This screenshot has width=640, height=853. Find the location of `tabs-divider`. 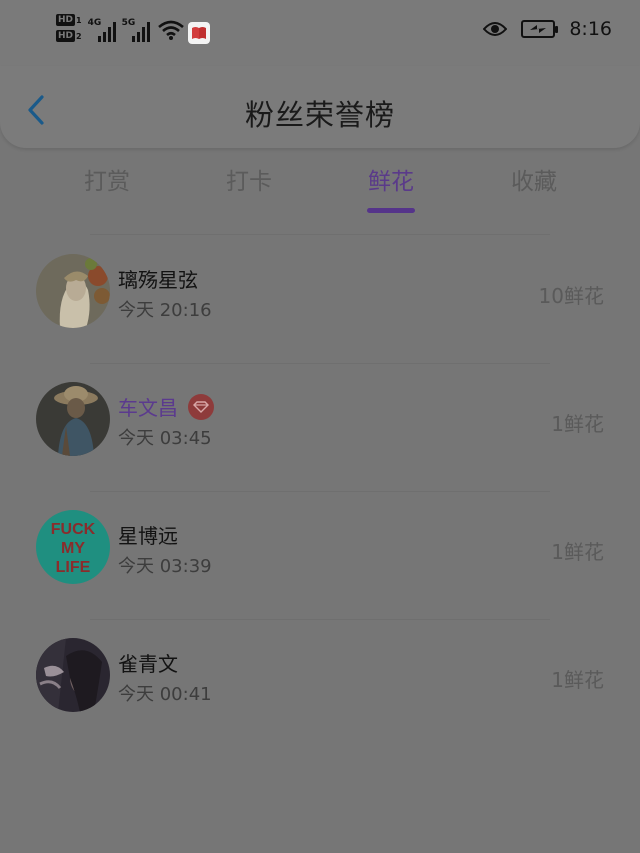

tabs-divider is located at coordinates (320, 234).